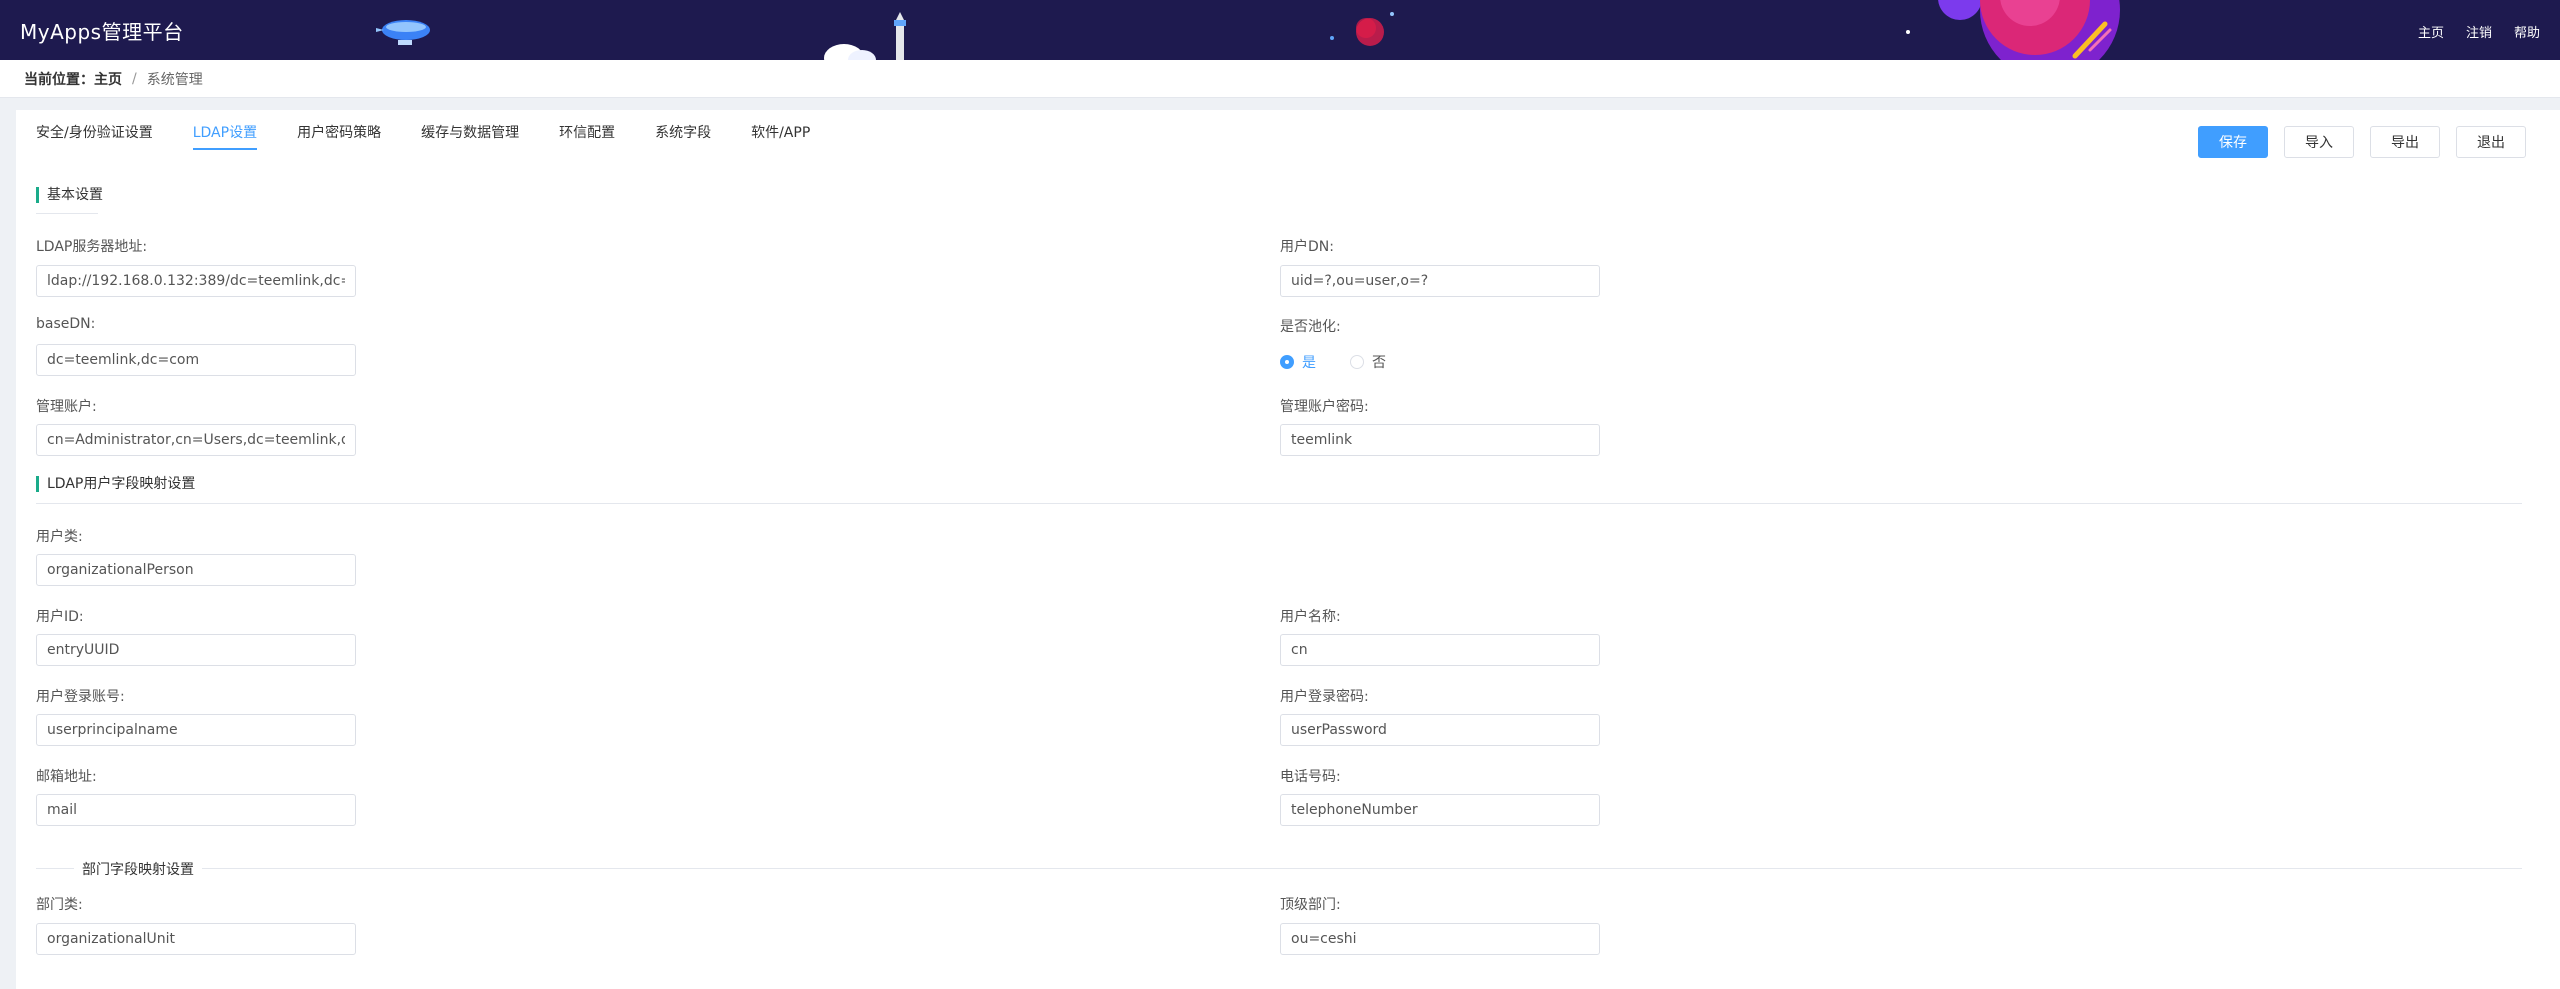 This screenshot has width=2560, height=989. What do you see at coordinates (66, 324) in the screenshot?
I see `base-dn-label: baseDN:` at bounding box center [66, 324].